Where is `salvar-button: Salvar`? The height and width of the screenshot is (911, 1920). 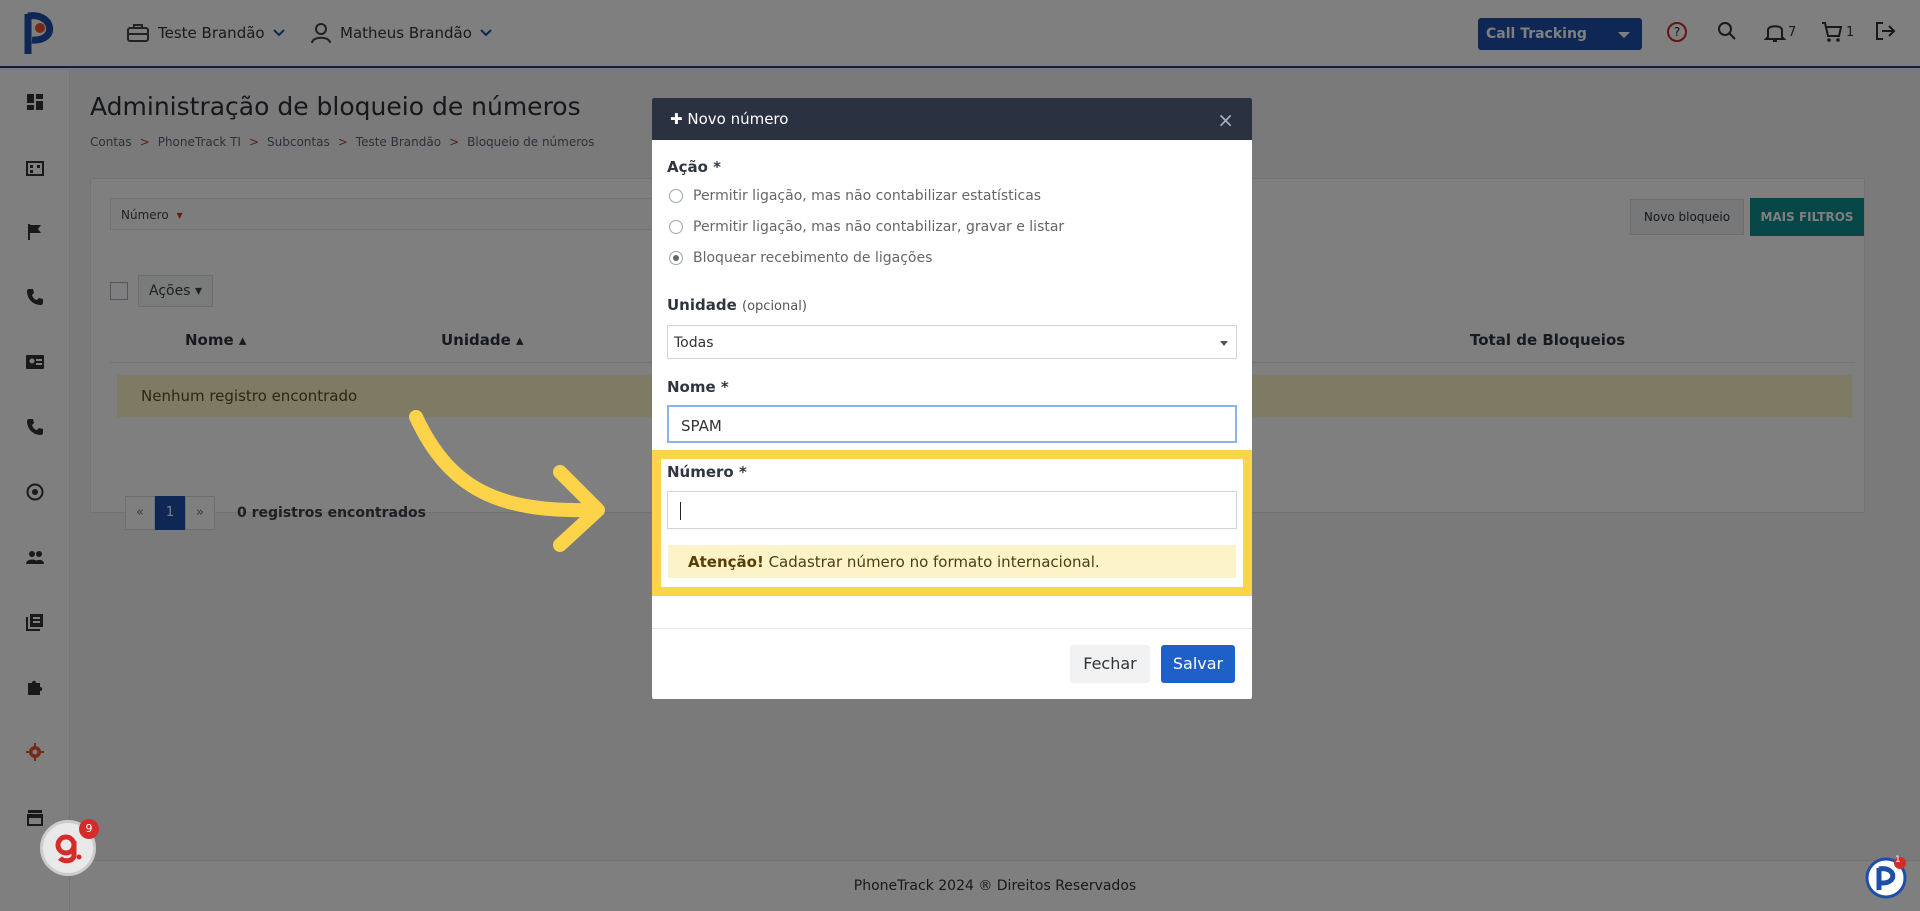 salvar-button: Salvar is located at coordinates (1198, 664).